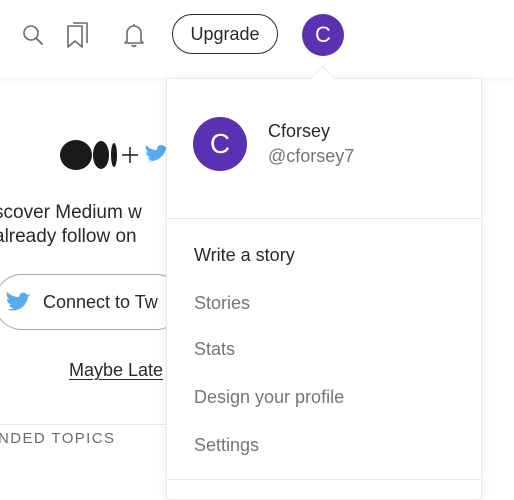 The image size is (514, 500). What do you see at coordinates (225, 34) in the screenshot?
I see `upgrade-button: Upgrade` at bounding box center [225, 34].